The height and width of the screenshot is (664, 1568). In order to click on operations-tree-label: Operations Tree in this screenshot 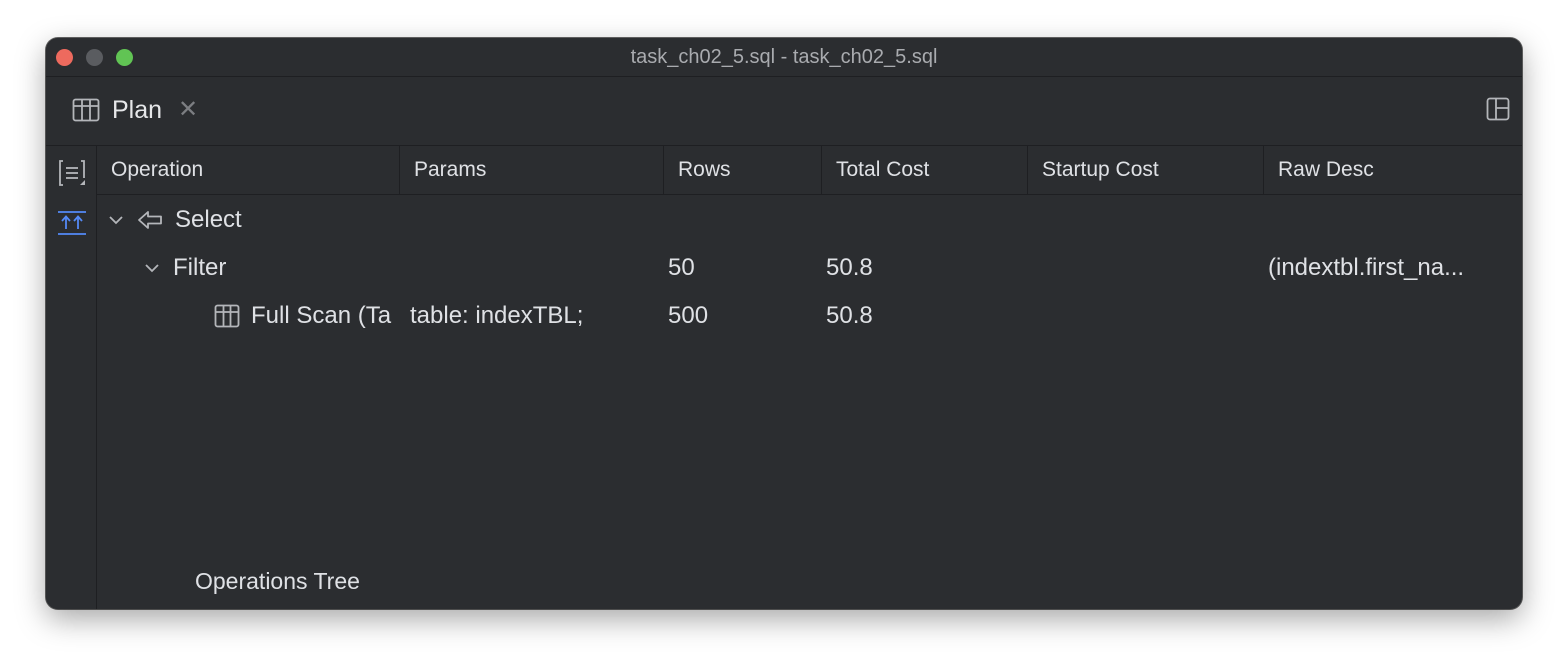, I will do `click(277, 581)`.